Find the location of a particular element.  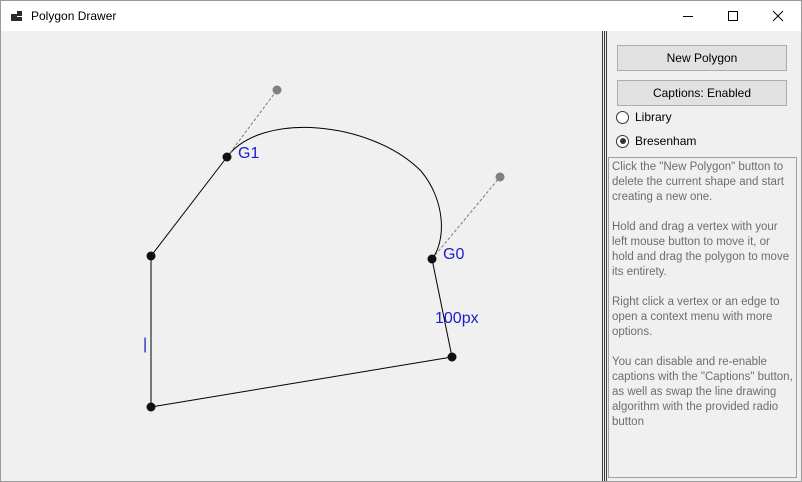

captions-toggle-button: Captions: Enabled is located at coordinates (702, 93).